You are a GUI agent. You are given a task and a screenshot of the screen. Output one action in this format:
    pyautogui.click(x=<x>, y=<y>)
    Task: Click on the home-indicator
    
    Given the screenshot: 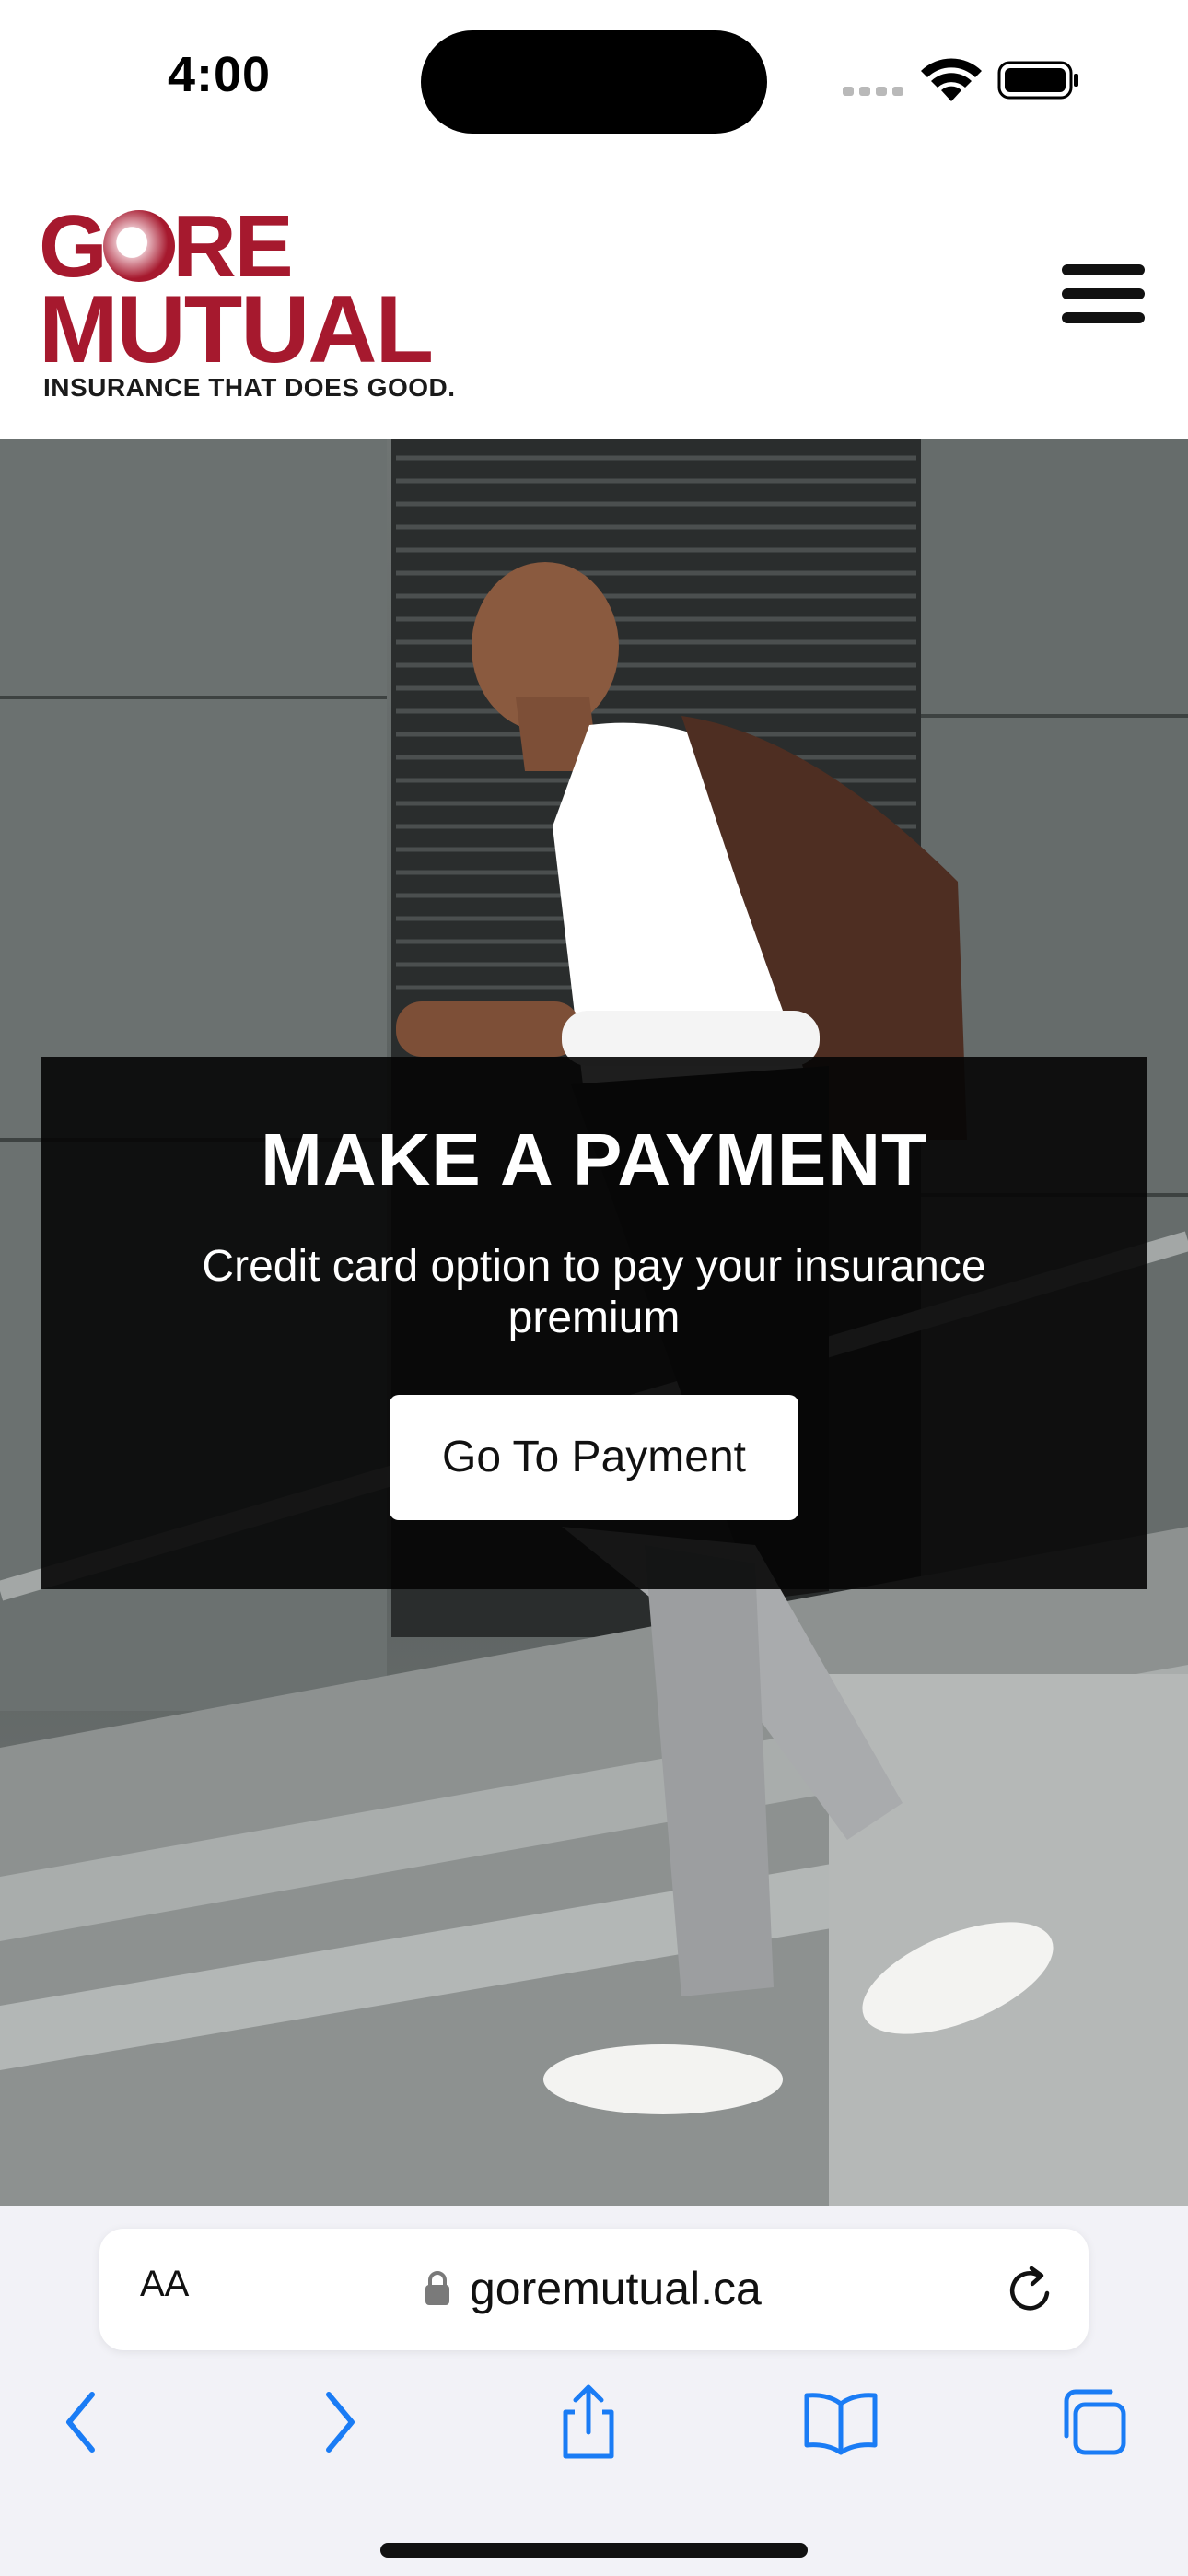 What is the action you would take?
    pyautogui.click(x=594, y=2550)
    